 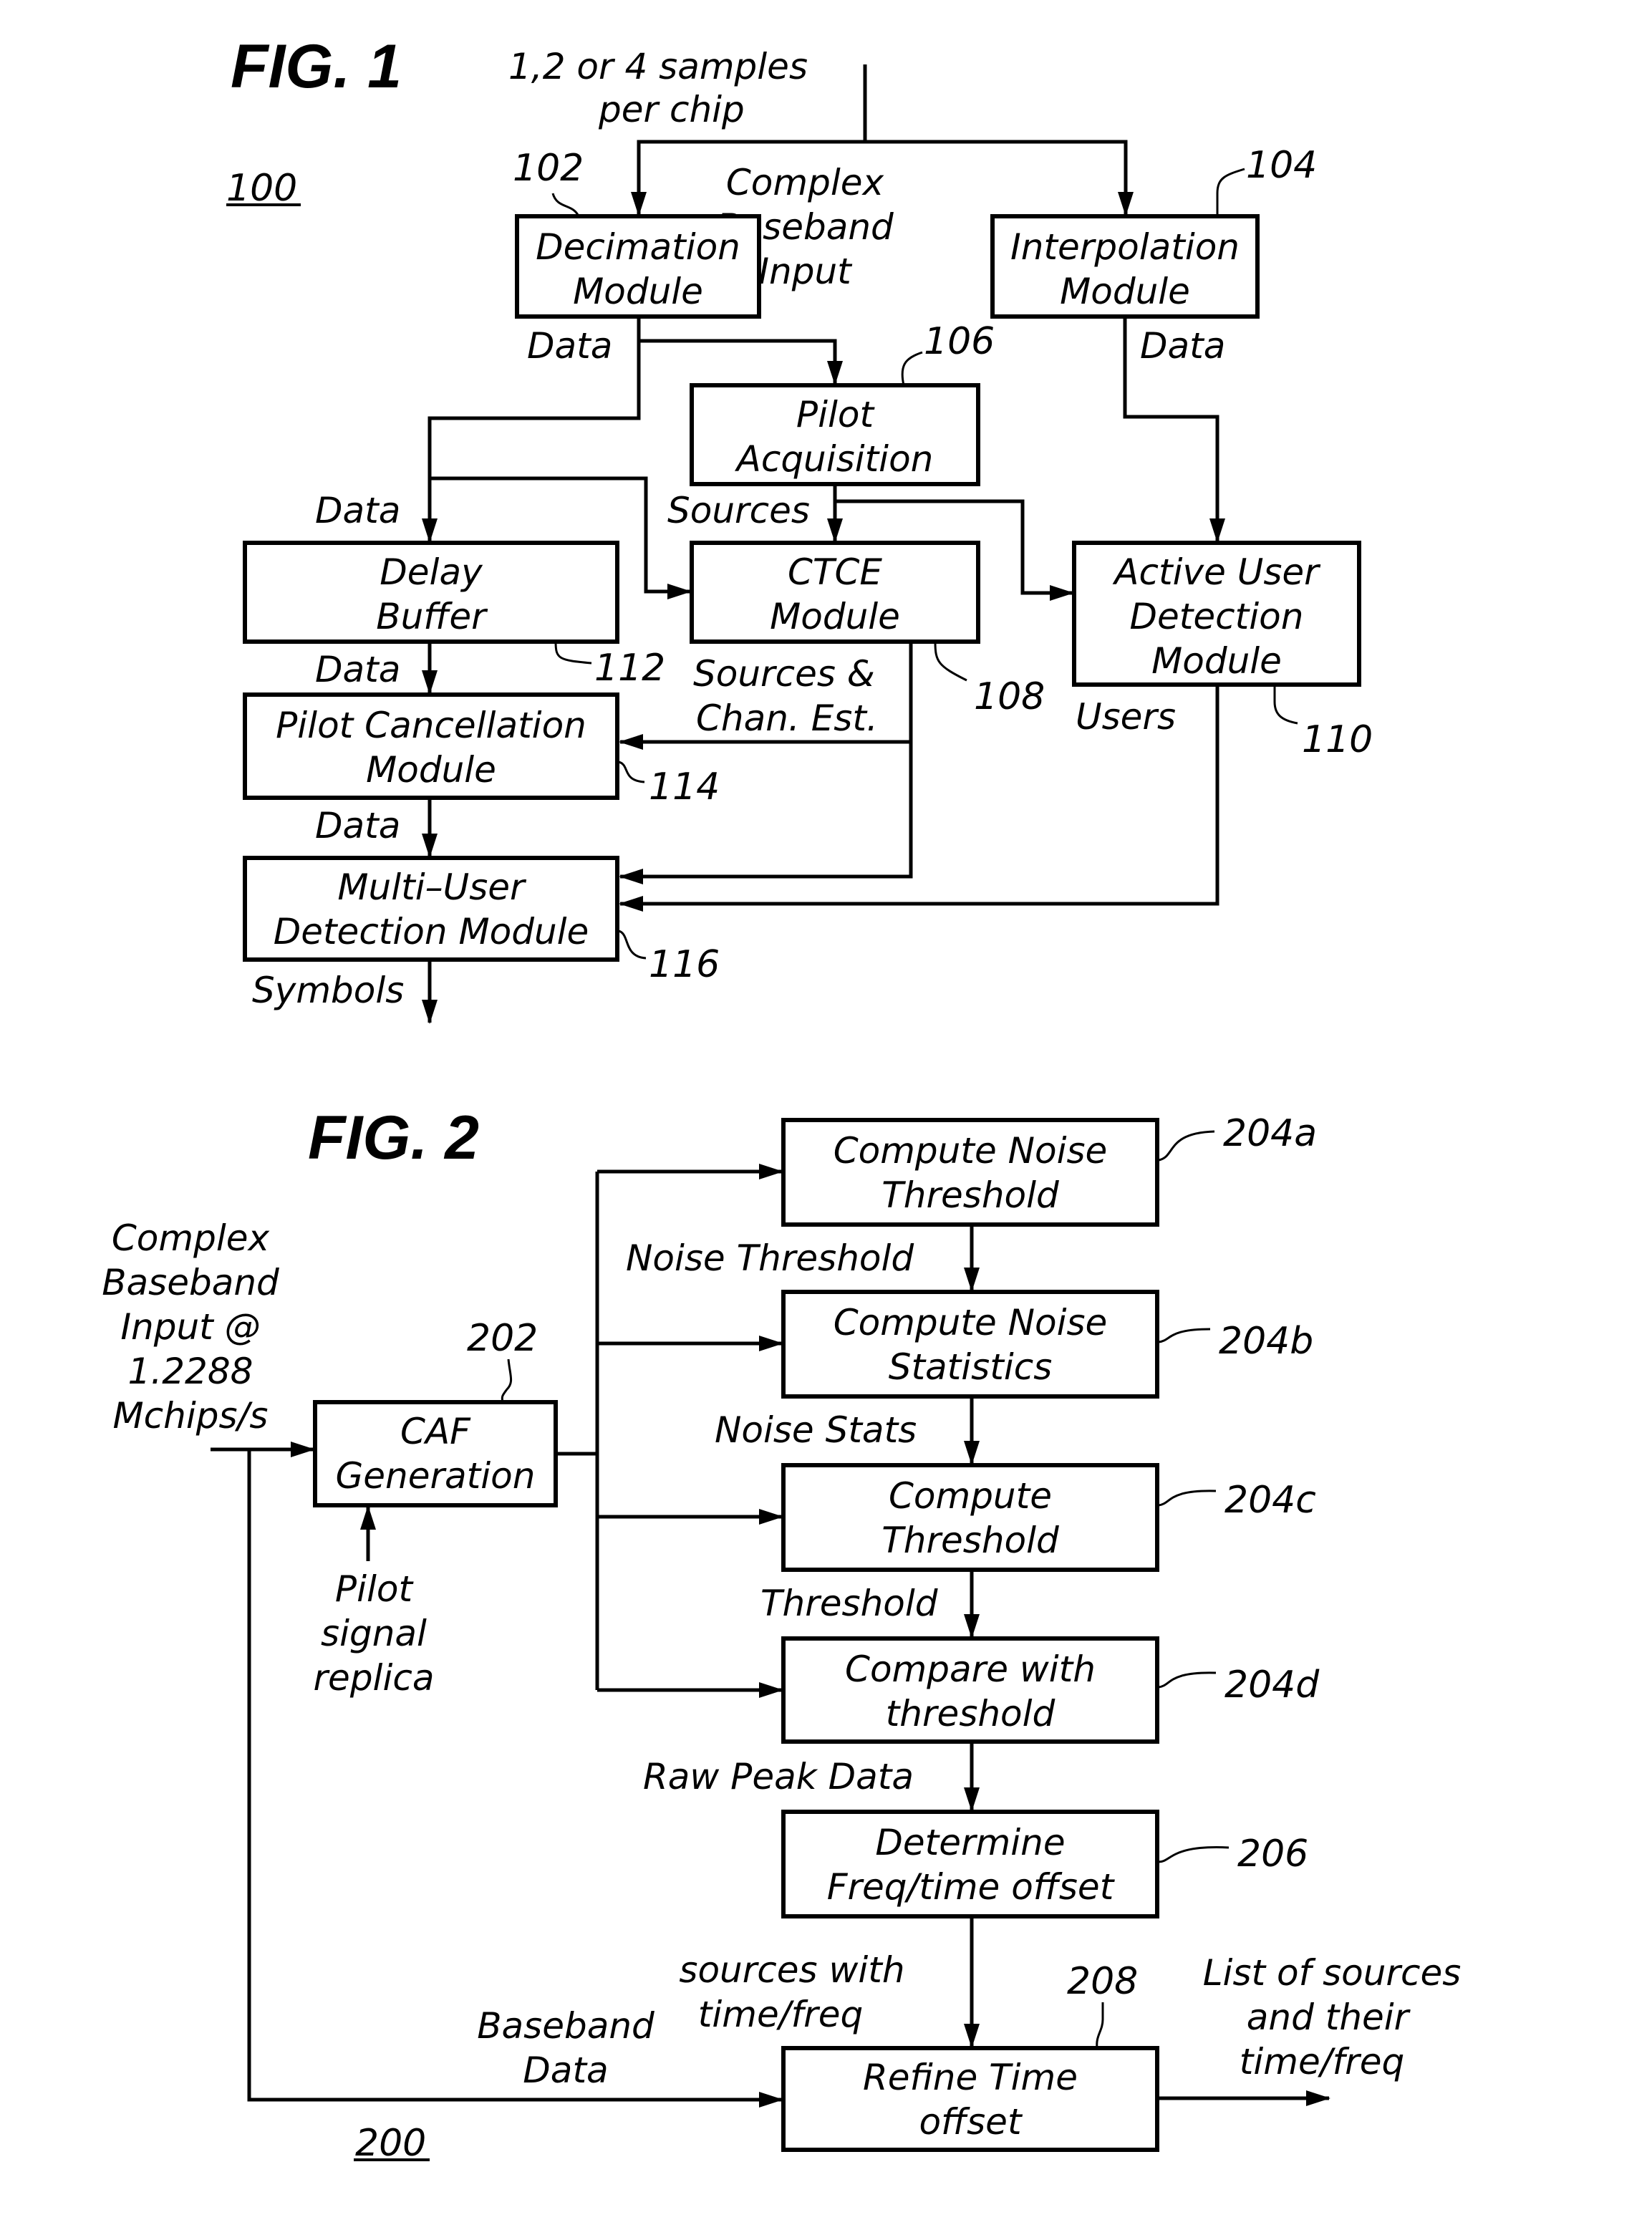 I want to click on signal-sources-chan-2: Chan. Est., so click(x=787, y=718).